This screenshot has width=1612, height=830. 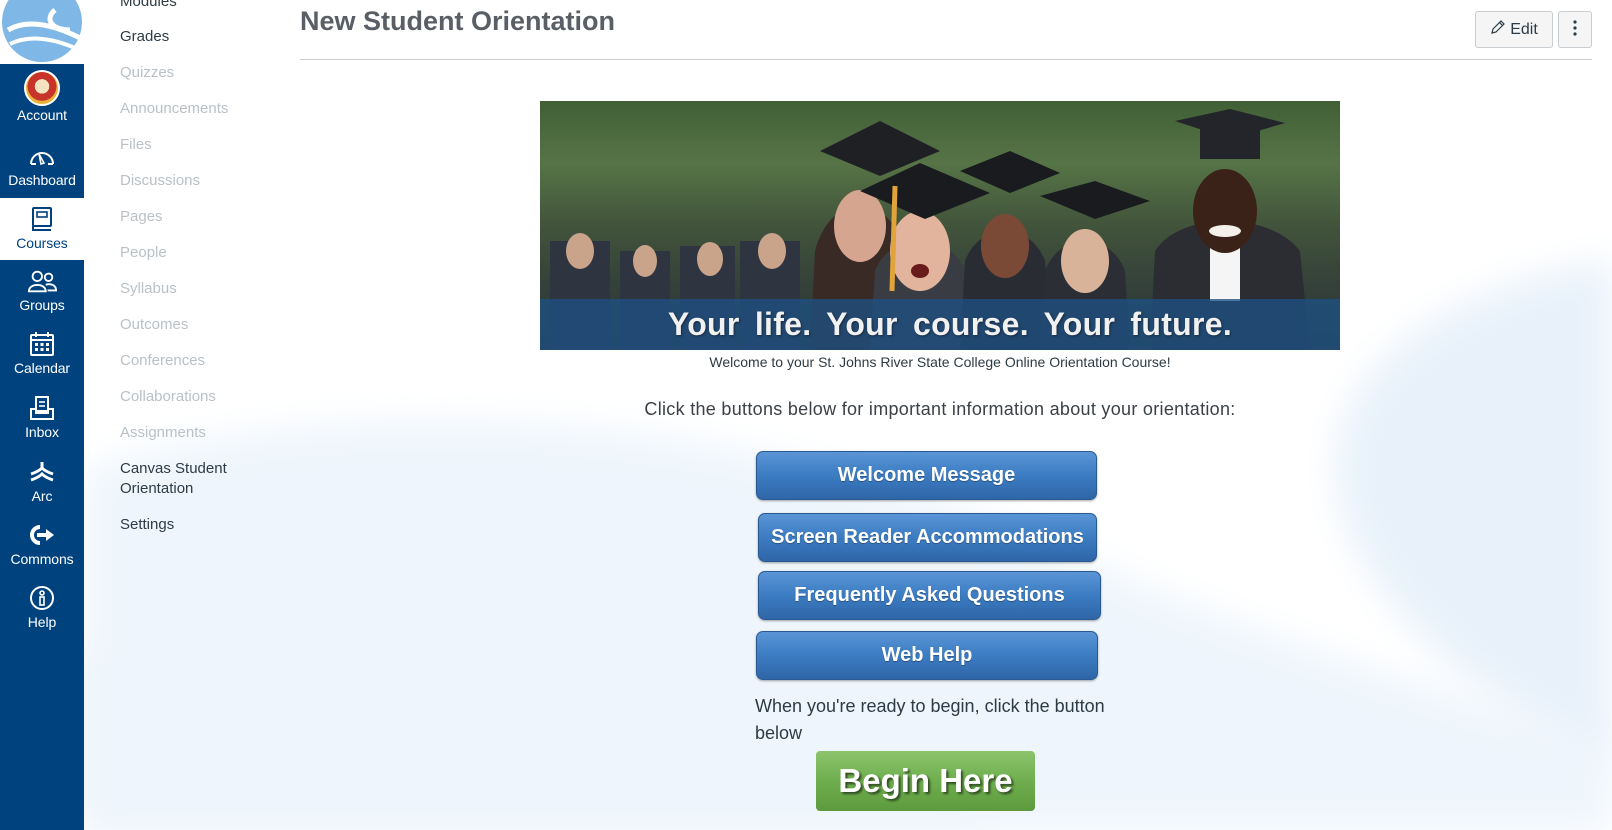 I want to click on course-nav-settings: Settings, so click(x=147, y=525).